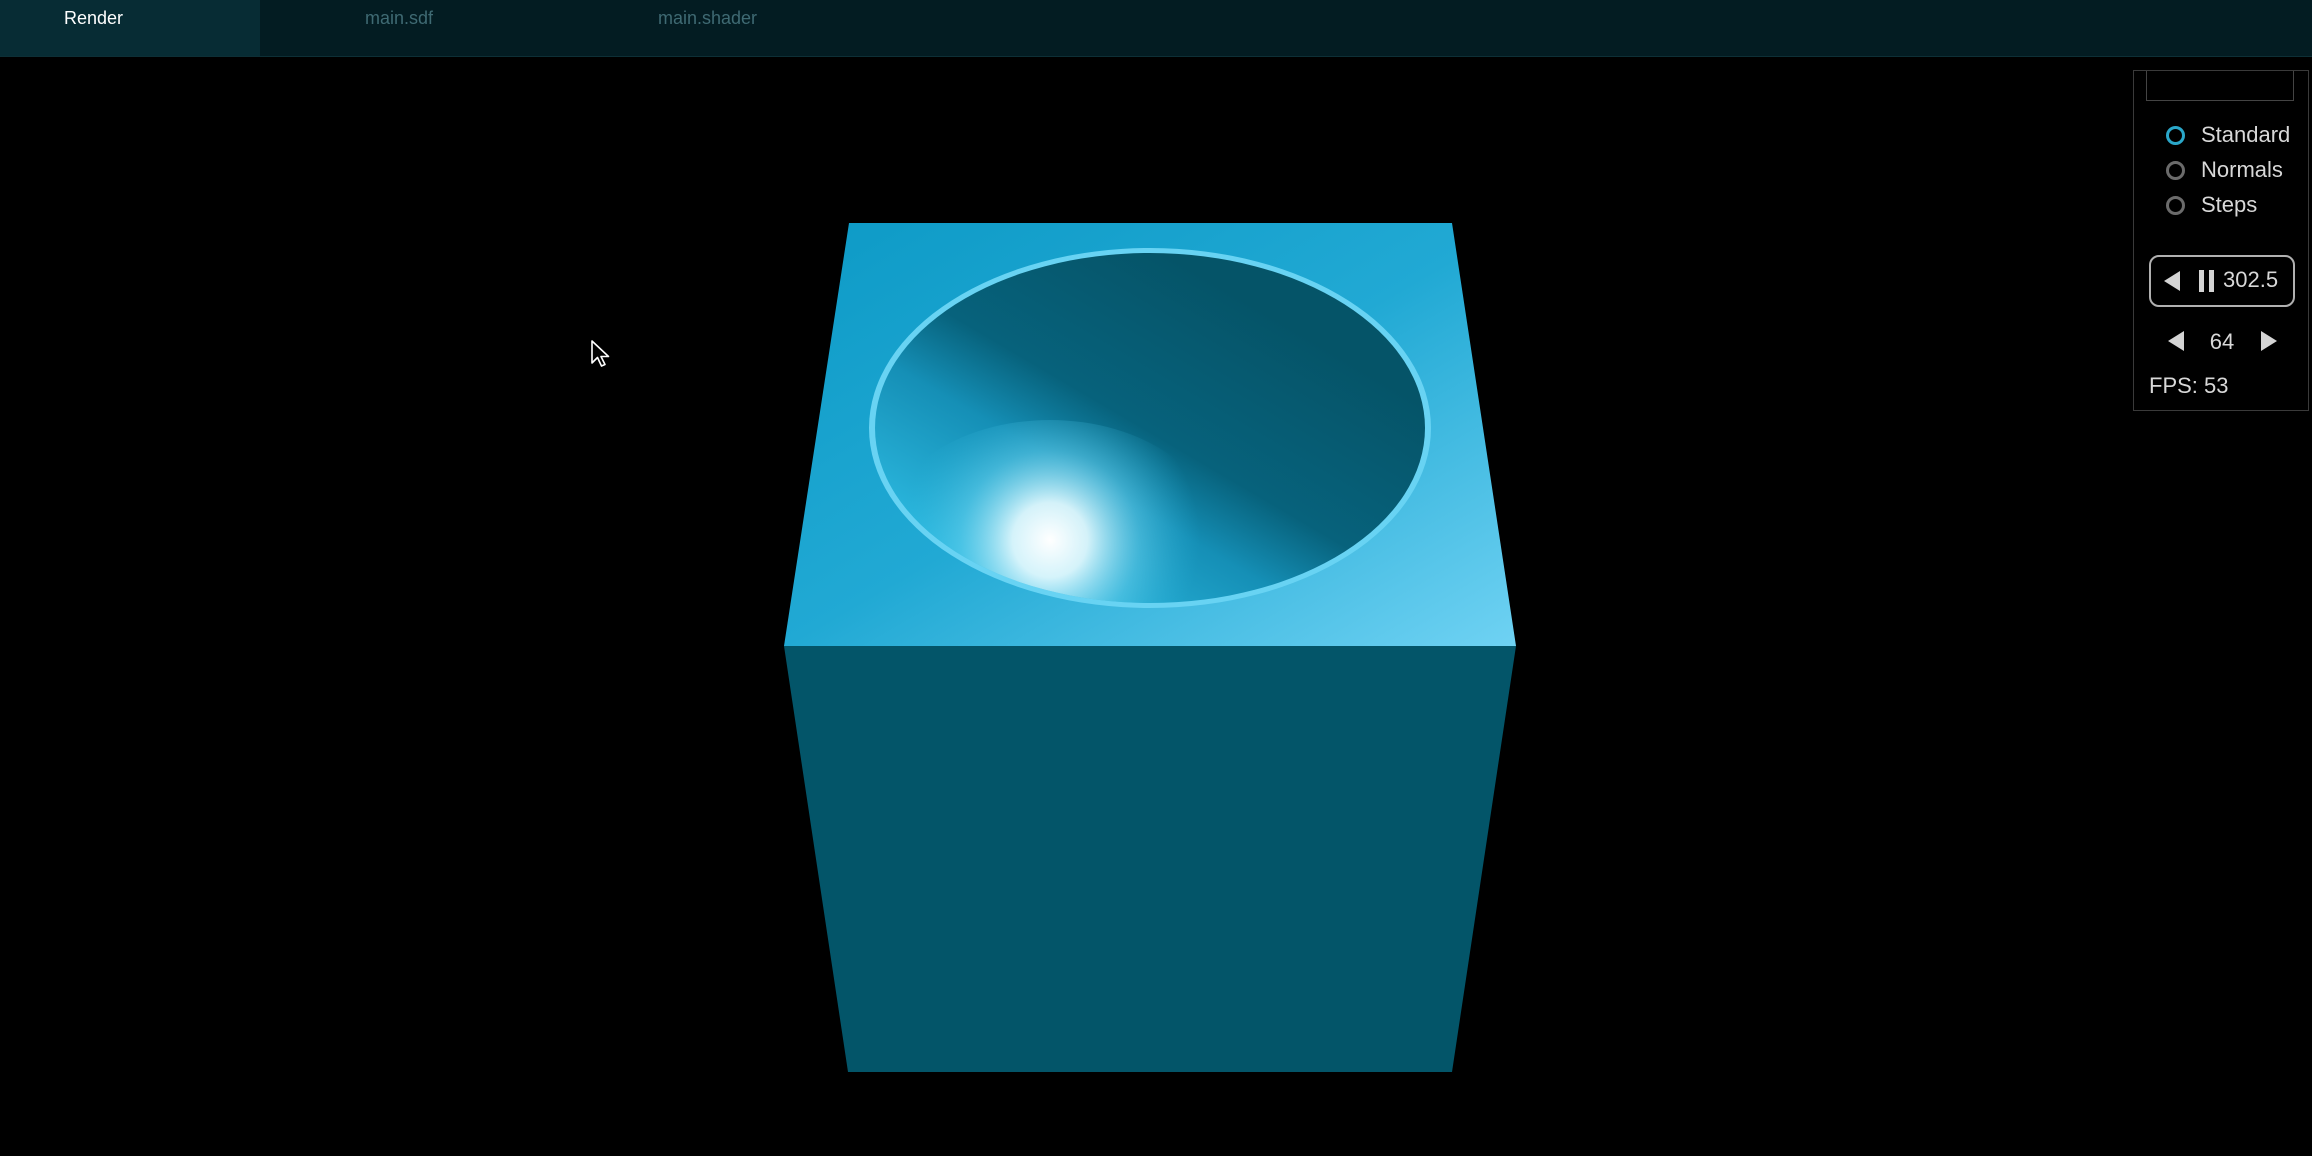 The image size is (2312, 1156). Describe the element at coordinates (708, 18) in the screenshot. I see `tab-main-shader-label: main.shader` at that location.